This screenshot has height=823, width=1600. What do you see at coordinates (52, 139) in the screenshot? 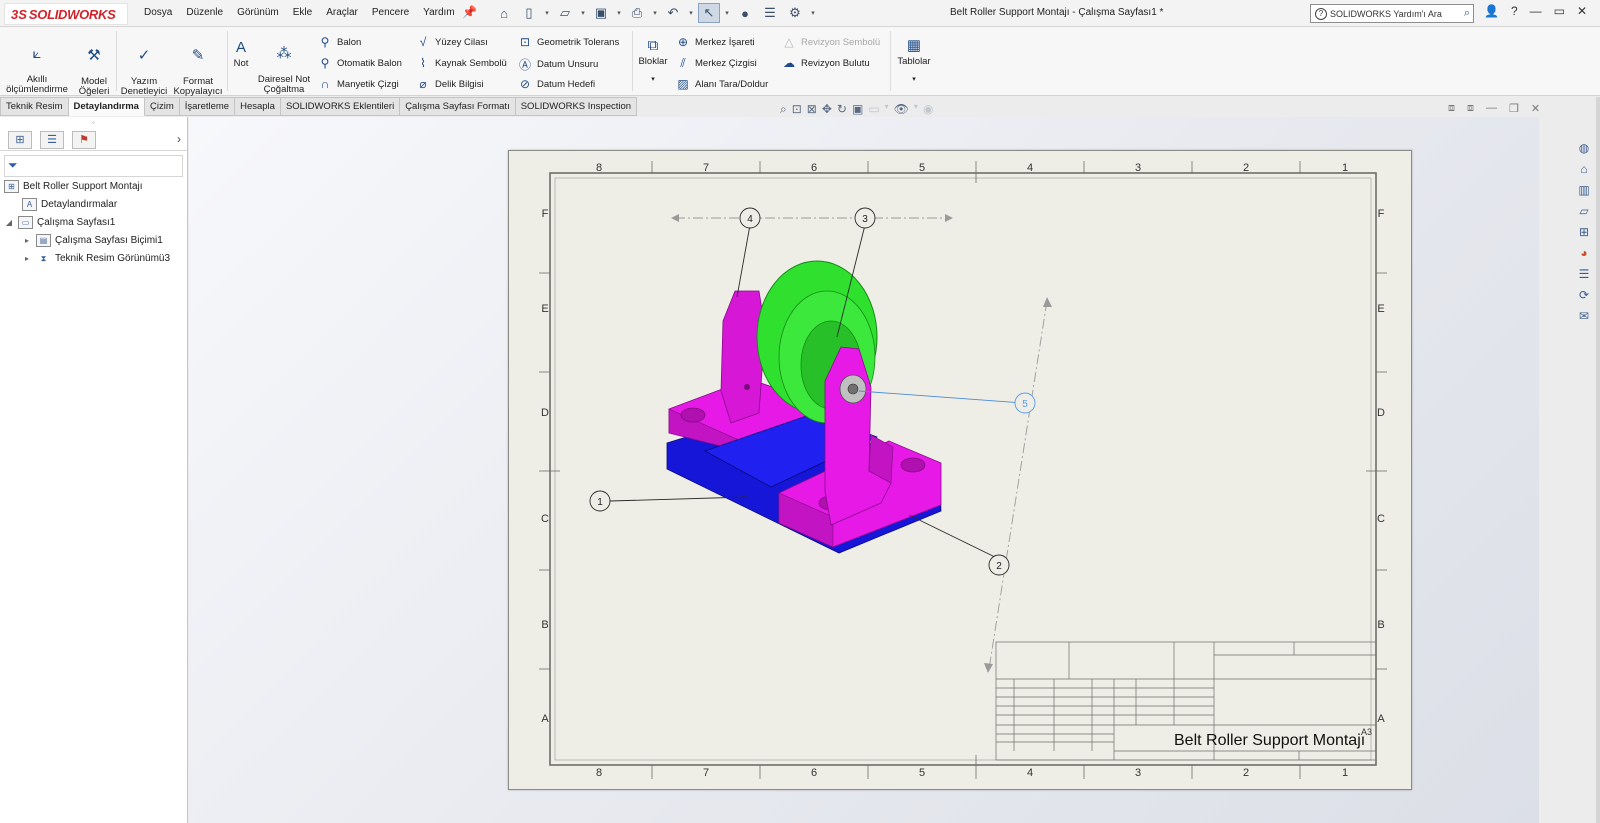
I see `property-manager-tab-icon: ☰` at bounding box center [52, 139].